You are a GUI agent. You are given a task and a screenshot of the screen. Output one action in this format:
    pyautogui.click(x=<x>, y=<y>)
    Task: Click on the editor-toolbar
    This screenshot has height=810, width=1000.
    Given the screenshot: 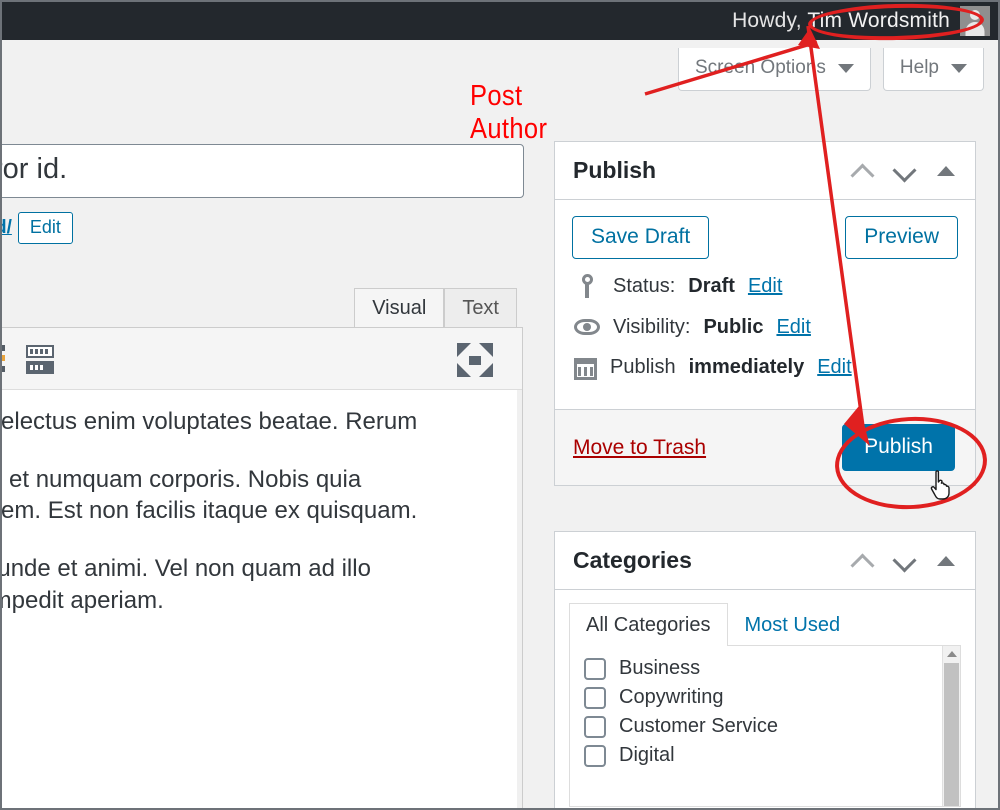 What is the action you would take?
    pyautogui.click(x=262, y=359)
    